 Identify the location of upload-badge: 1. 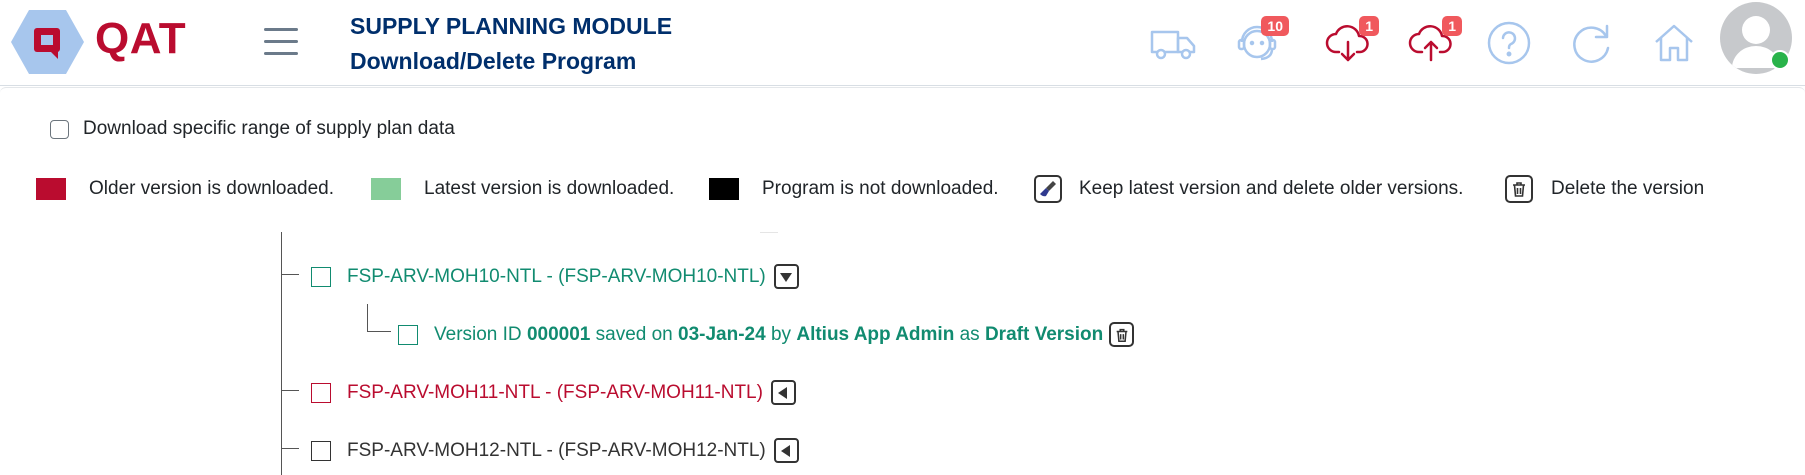
(1452, 26).